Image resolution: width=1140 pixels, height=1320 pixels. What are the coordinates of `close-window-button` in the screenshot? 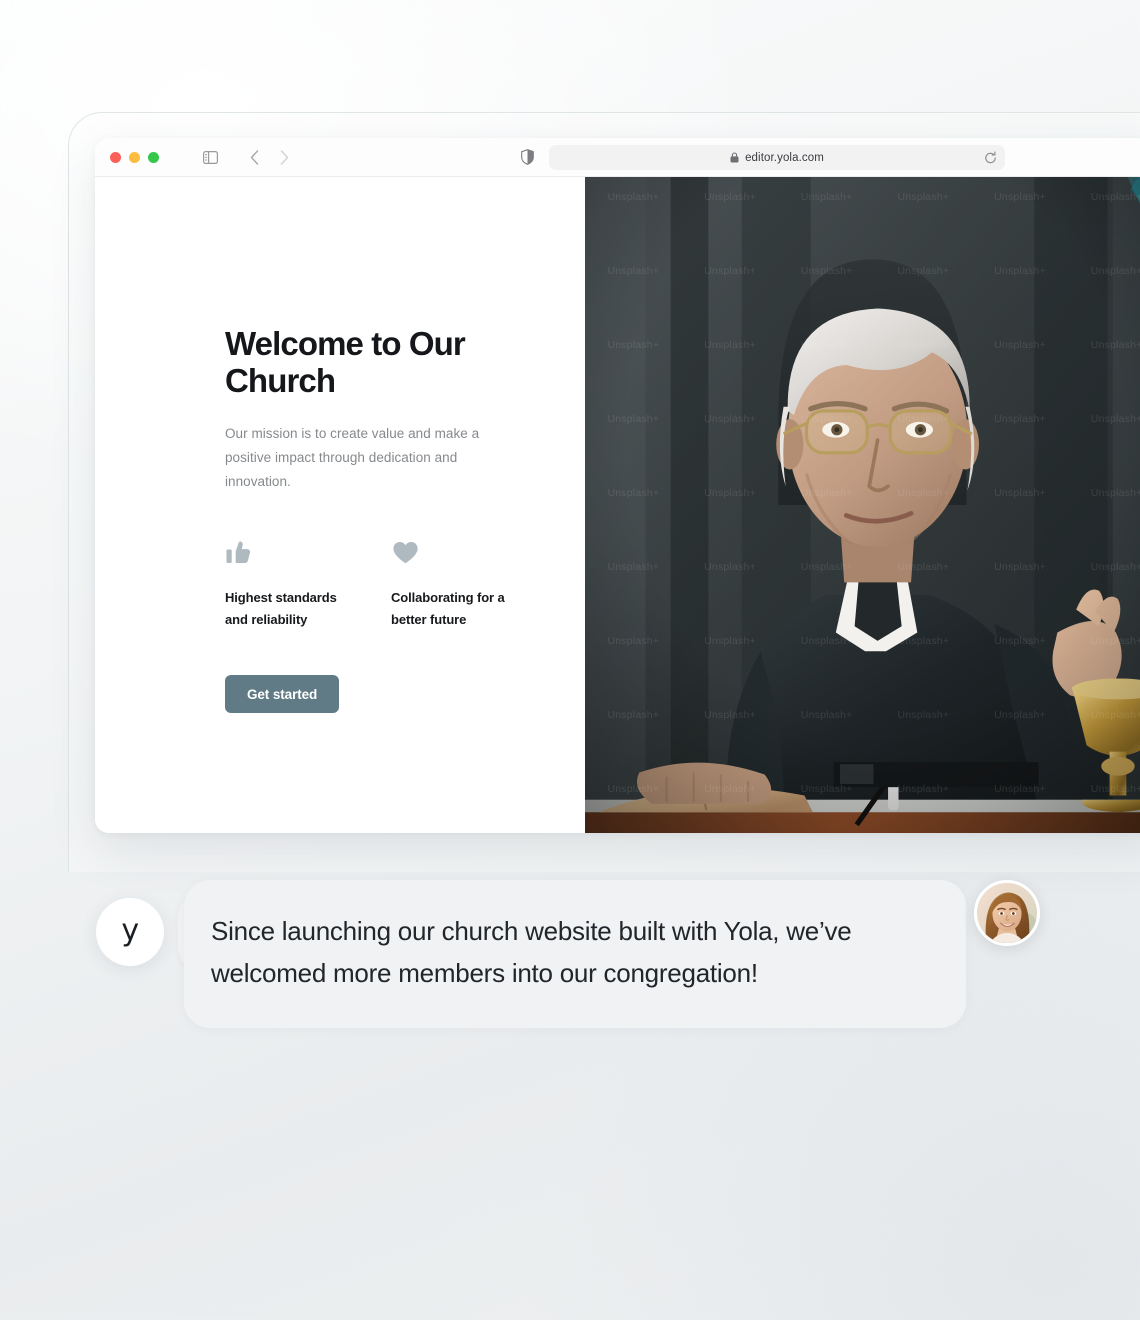 It's located at (115, 157).